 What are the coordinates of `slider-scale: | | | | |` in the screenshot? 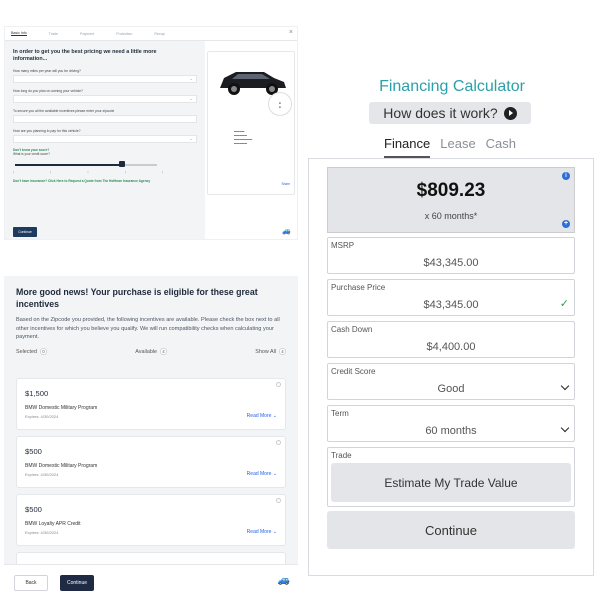 It's located at (88, 172).